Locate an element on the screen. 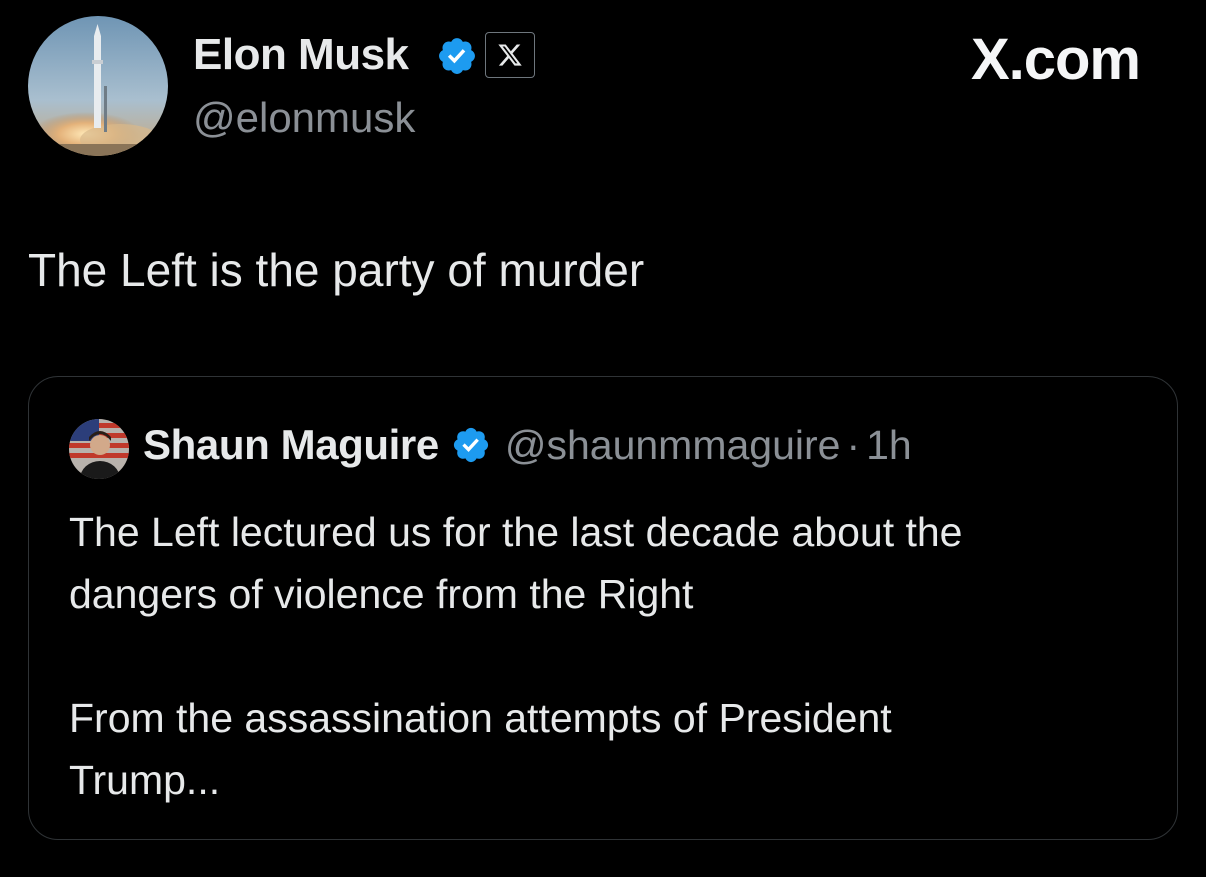 The image size is (1206, 877). x-logo-icon is located at coordinates (510, 55).